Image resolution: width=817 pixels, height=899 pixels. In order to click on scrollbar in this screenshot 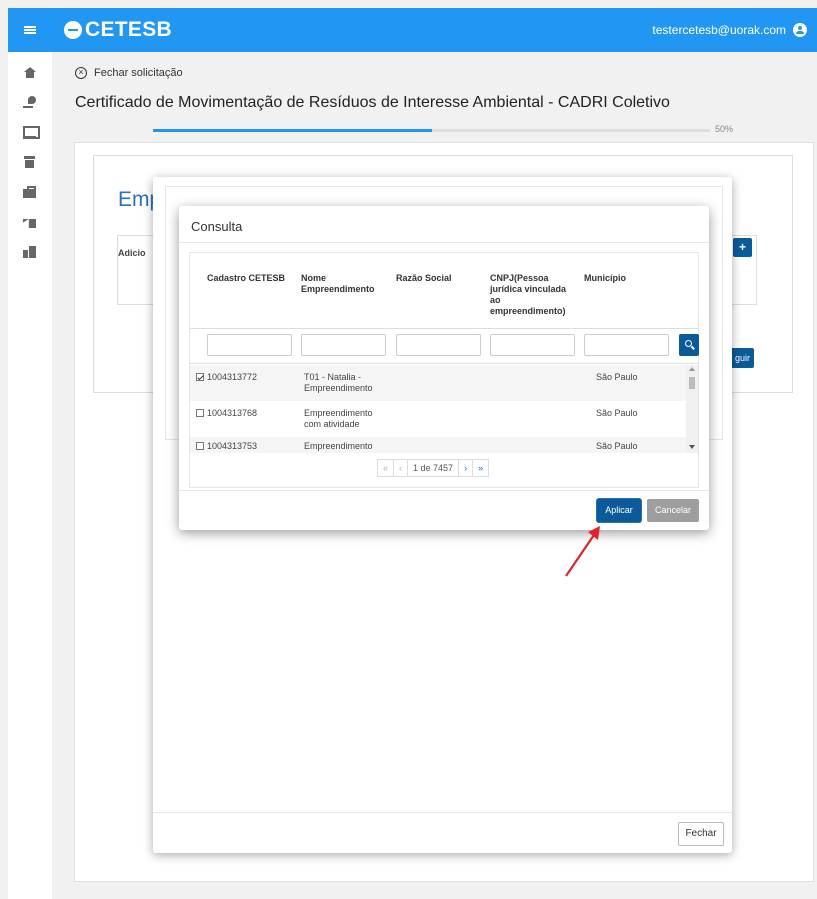, I will do `click(692, 409)`.